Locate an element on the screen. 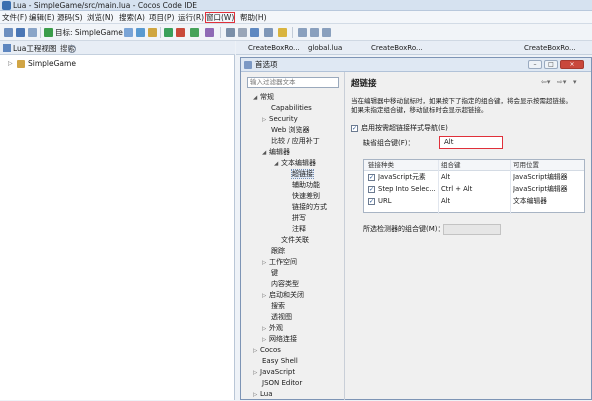 This screenshot has height=401, width=592. tree-item-file-associations: 文件关联 is located at coordinates (295, 240).